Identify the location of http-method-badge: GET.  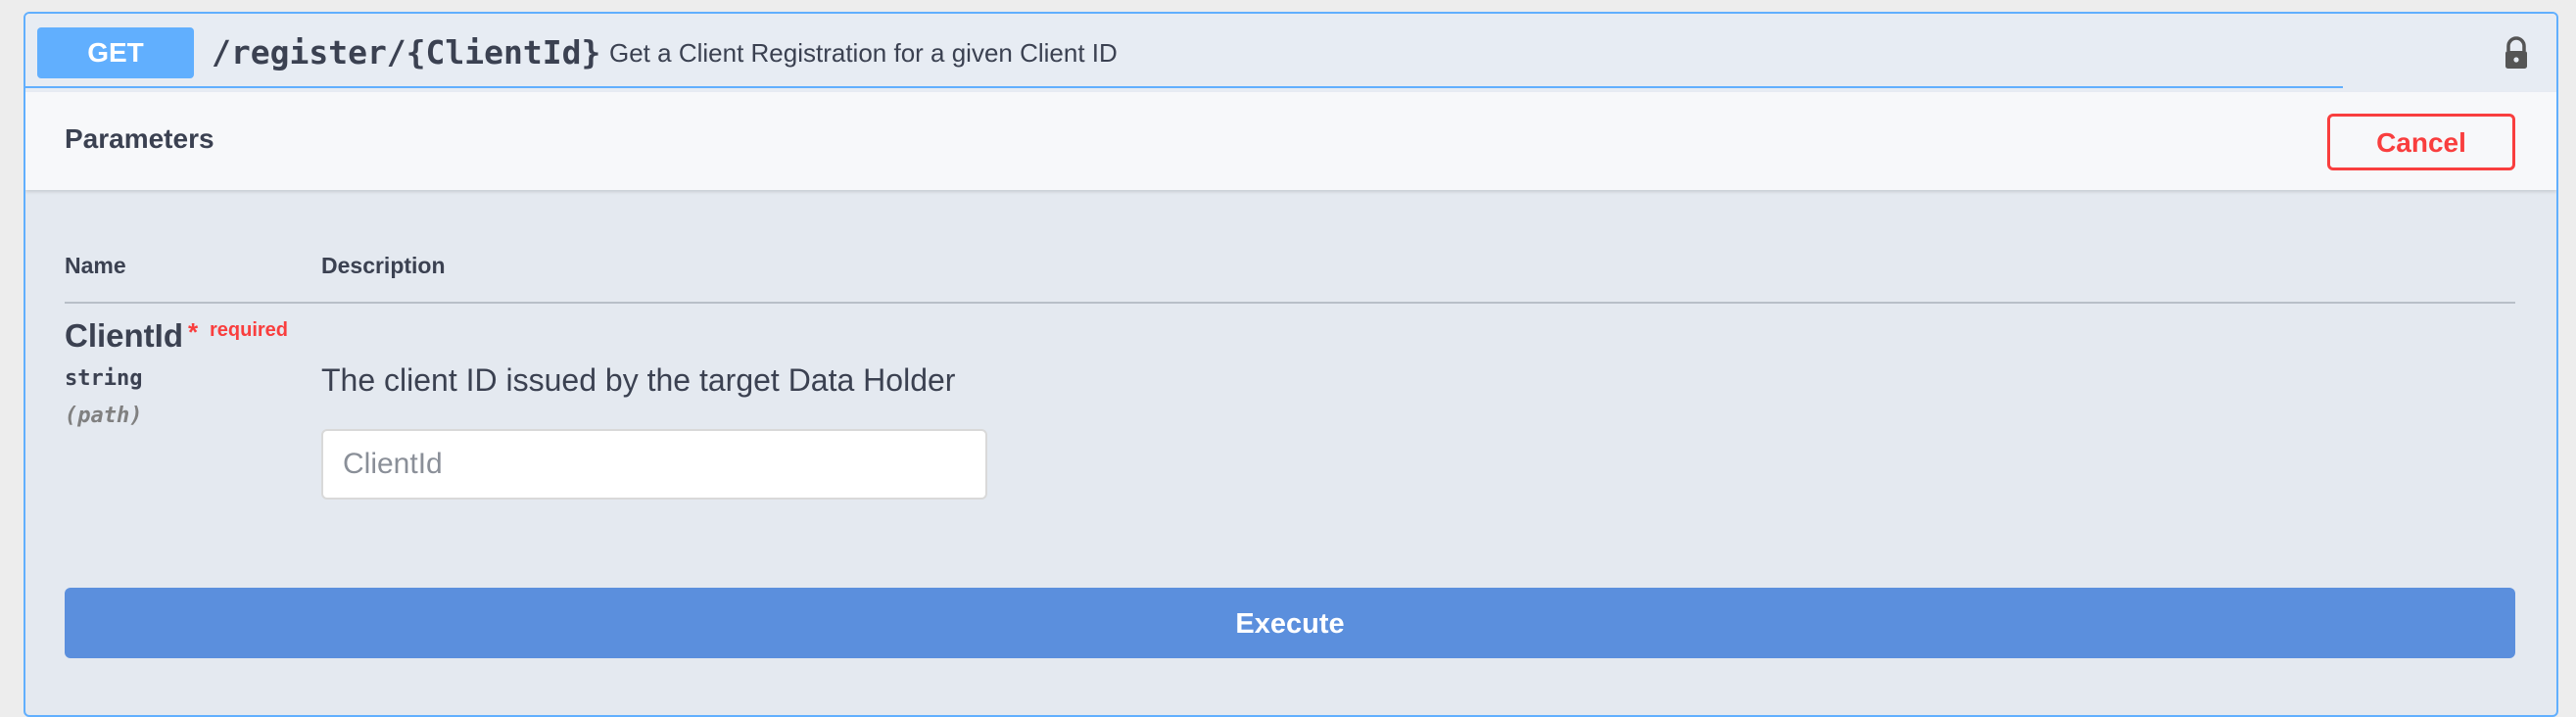
(115, 52).